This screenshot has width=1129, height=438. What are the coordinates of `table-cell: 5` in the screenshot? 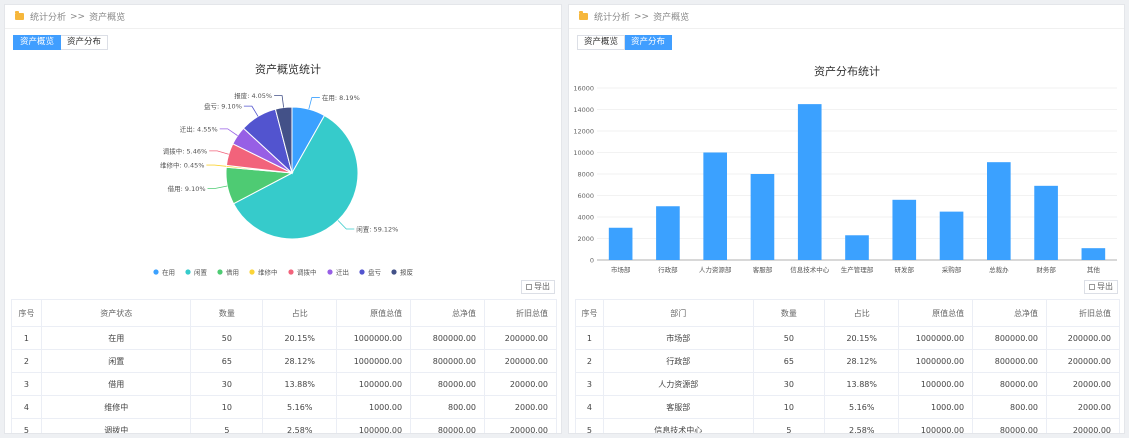 It's located at (227, 425).